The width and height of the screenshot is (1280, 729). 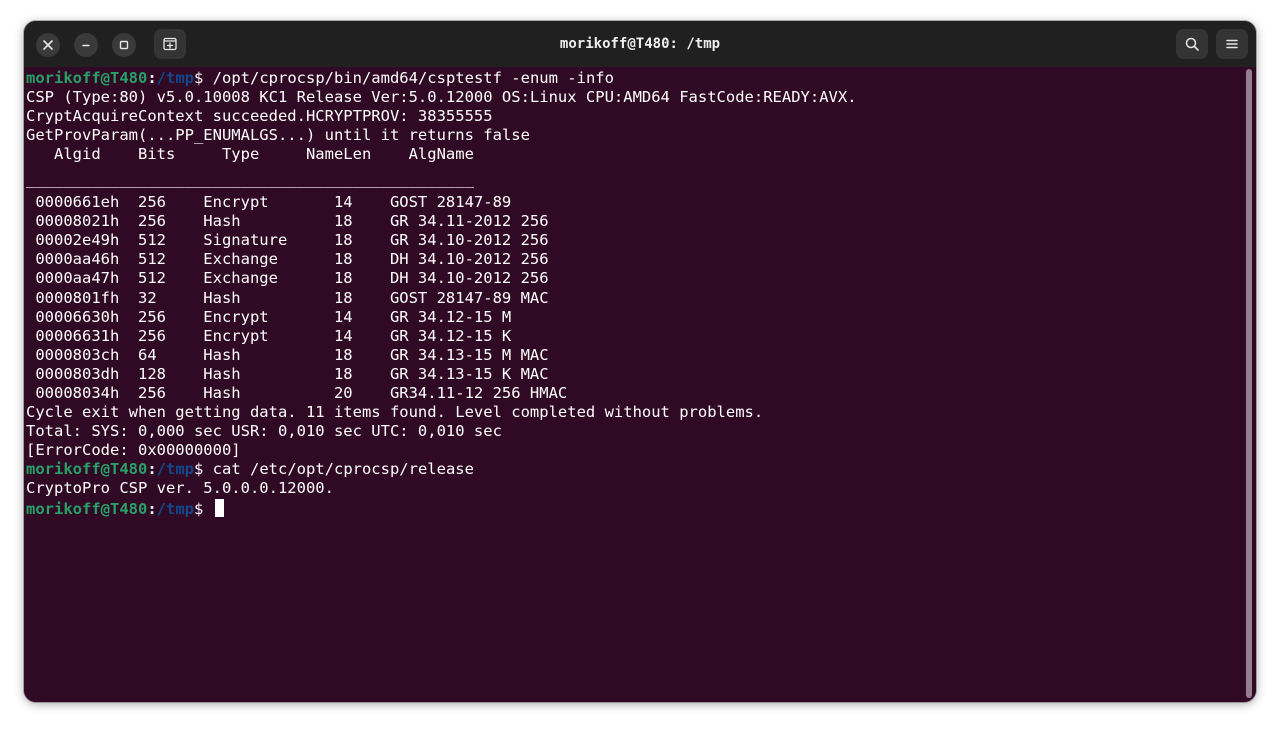 I want to click on search-button, so click(x=1192, y=44).